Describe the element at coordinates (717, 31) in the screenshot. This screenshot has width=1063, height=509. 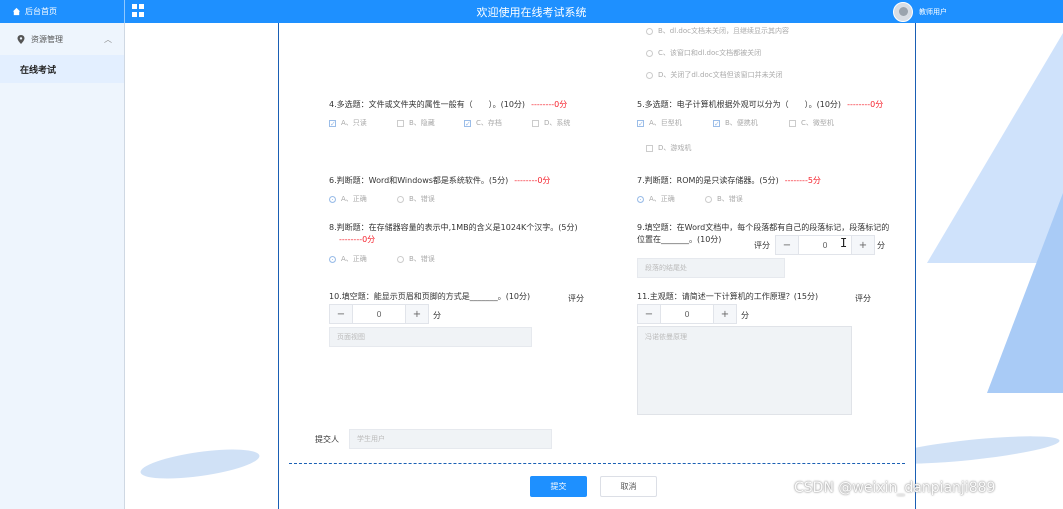
I see `option: B、dl.doc文档未关闭，且继续显示其内容` at that location.